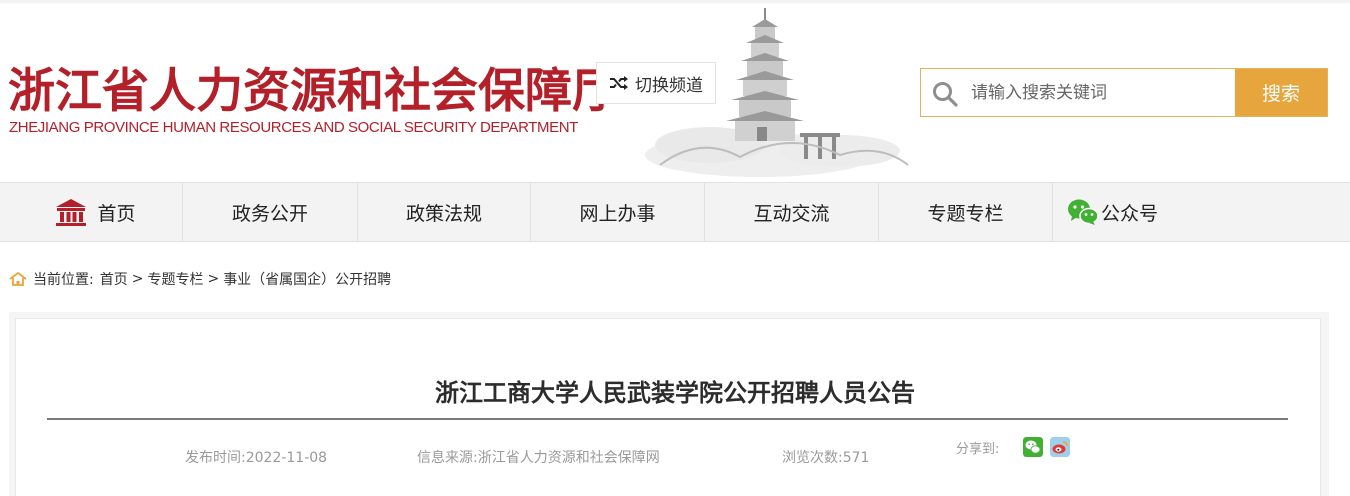  I want to click on nav-item-policies: 政策法规, so click(444, 212).